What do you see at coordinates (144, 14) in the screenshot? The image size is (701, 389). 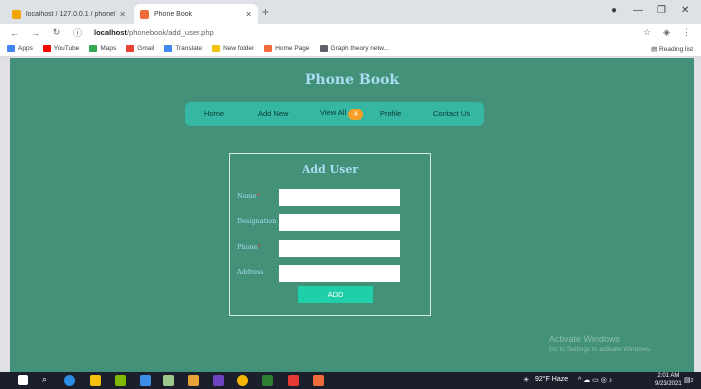 I see `phonebook-favicon-icon` at bounding box center [144, 14].